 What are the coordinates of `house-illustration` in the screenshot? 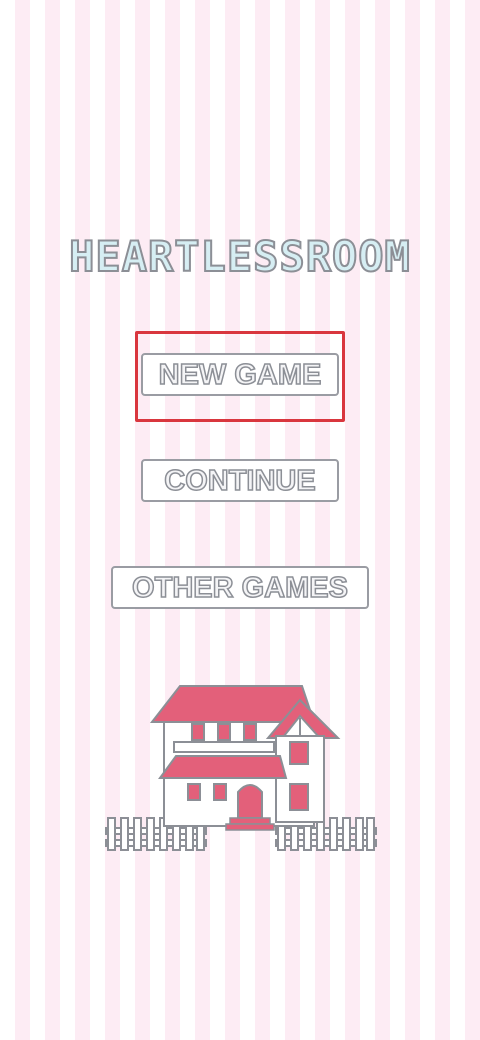 It's located at (241, 768).